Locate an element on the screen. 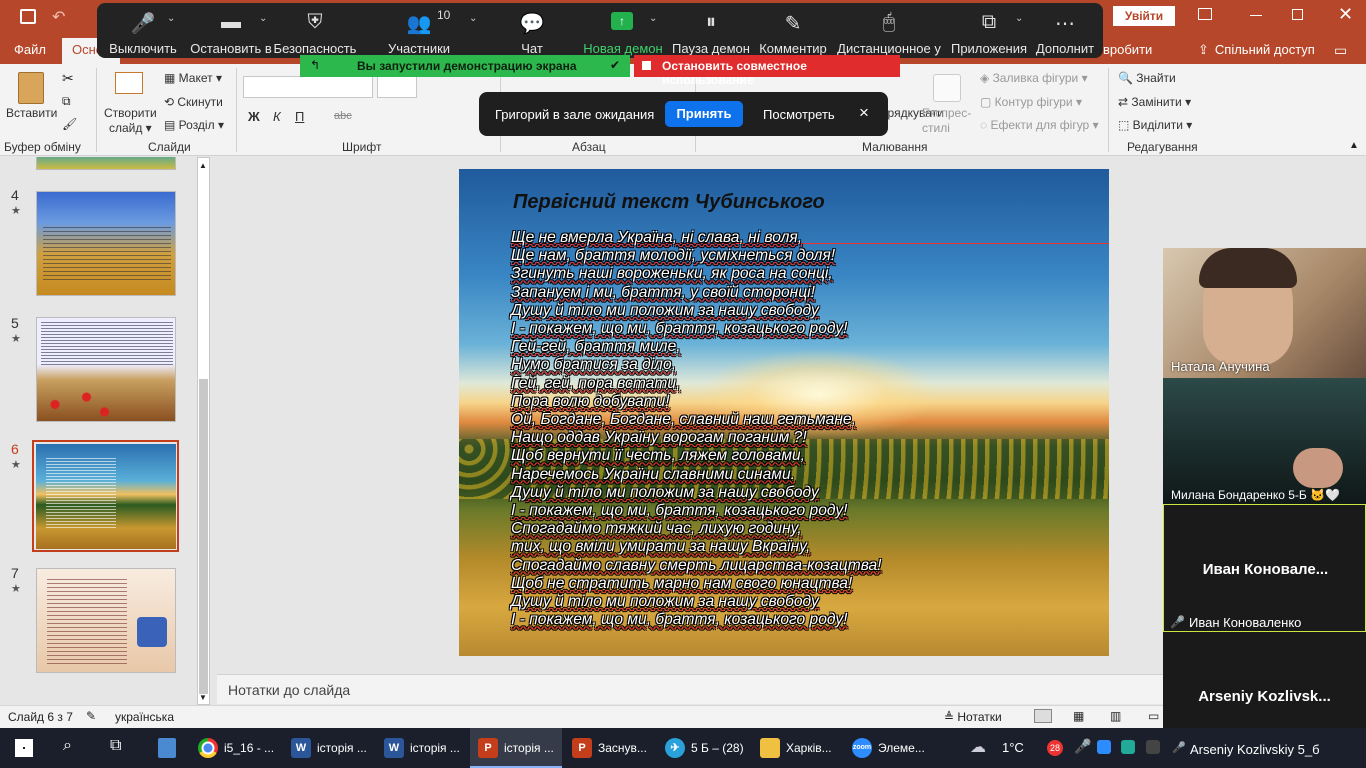  video-tile-ivan: Иван Коновале... 🎤 Иван Коноваленко is located at coordinates (1264, 568).